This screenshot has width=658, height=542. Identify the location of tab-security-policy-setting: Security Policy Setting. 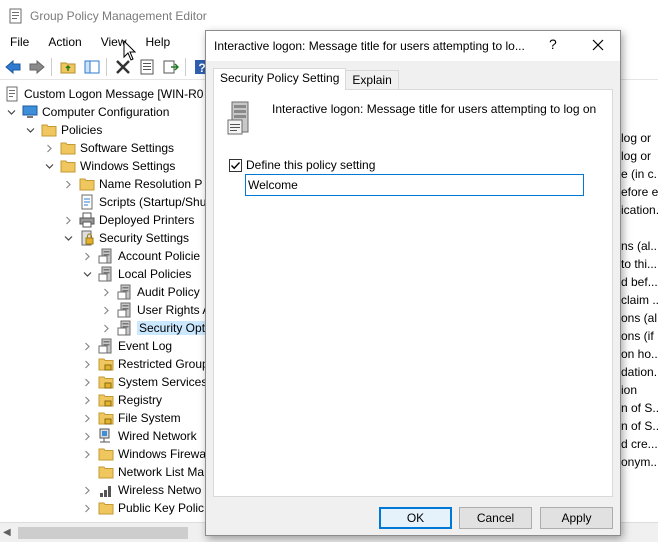
(280, 79).